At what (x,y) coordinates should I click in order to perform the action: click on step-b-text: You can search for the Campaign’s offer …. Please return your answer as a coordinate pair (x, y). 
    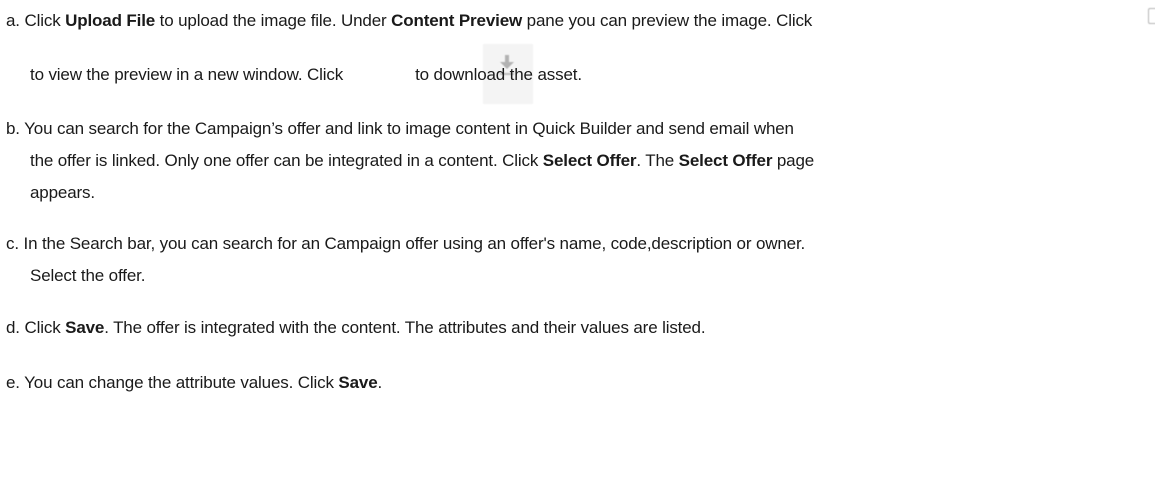
    Looking at the image, I should click on (409, 128).